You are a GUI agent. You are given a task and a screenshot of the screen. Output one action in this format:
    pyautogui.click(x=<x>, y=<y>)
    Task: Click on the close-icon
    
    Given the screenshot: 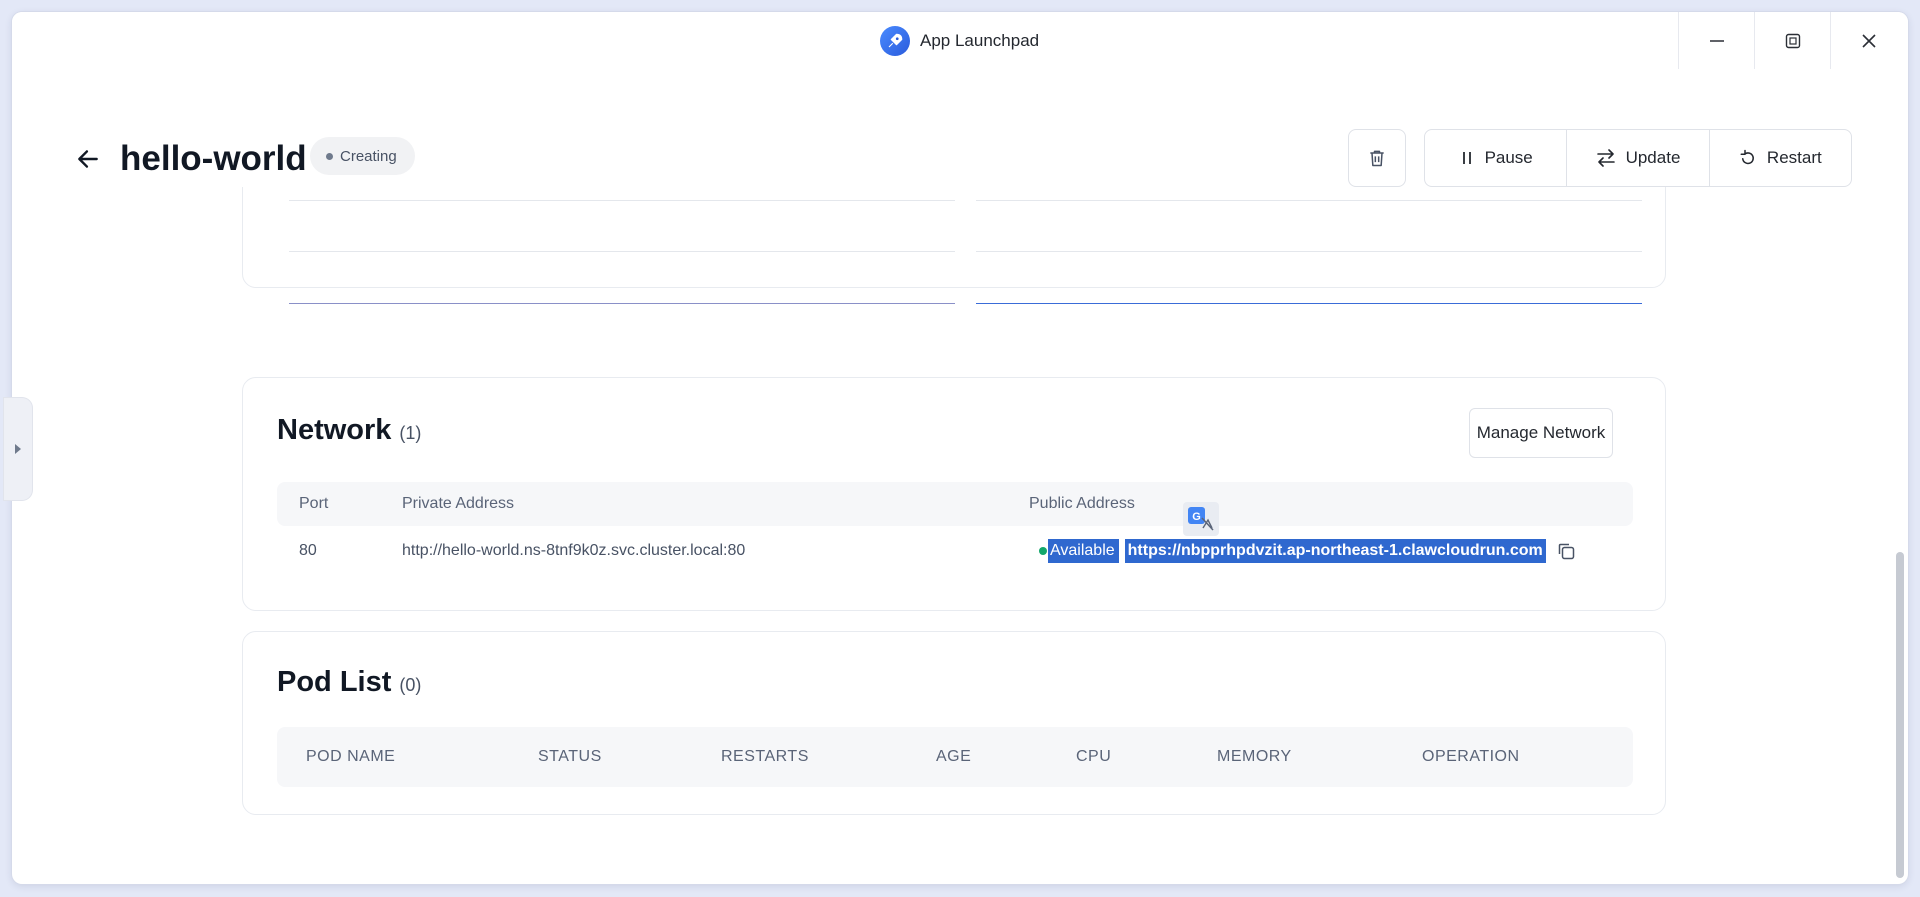 What is the action you would take?
    pyautogui.click(x=1869, y=40)
    